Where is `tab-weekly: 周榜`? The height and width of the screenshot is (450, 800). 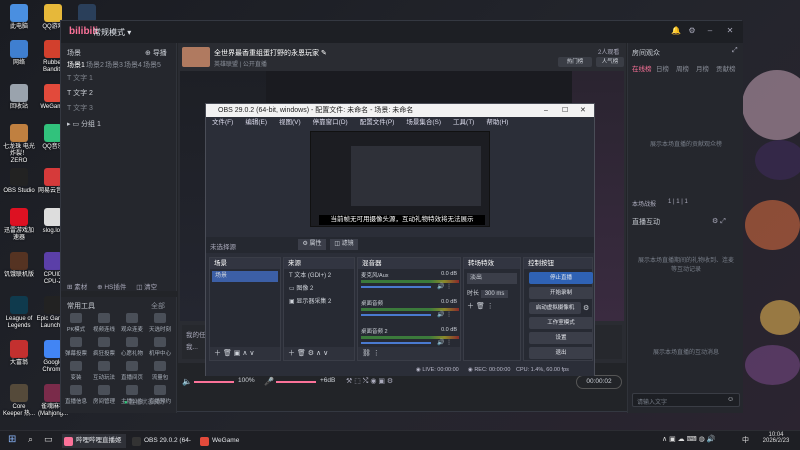
tab-weekly: 周榜 is located at coordinates (682, 68).